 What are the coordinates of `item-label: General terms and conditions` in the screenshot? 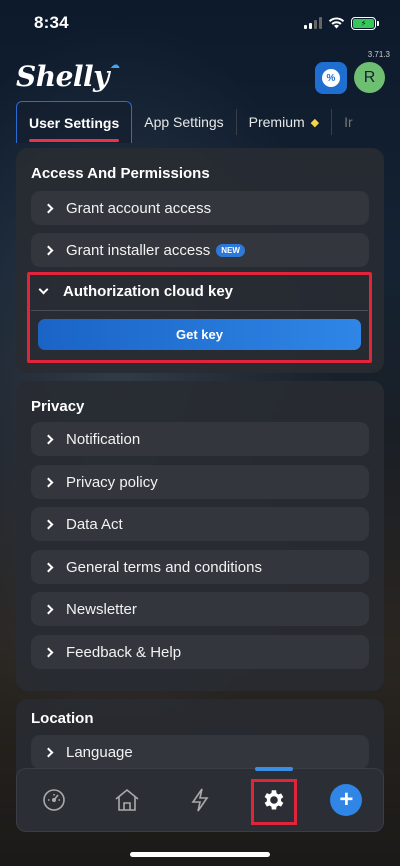 It's located at (164, 567).